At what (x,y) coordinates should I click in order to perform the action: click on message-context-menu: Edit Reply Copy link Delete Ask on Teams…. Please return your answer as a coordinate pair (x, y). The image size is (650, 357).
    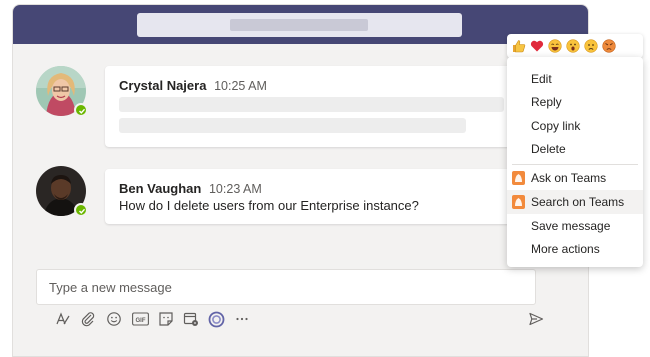
    Looking at the image, I should click on (575, 162).